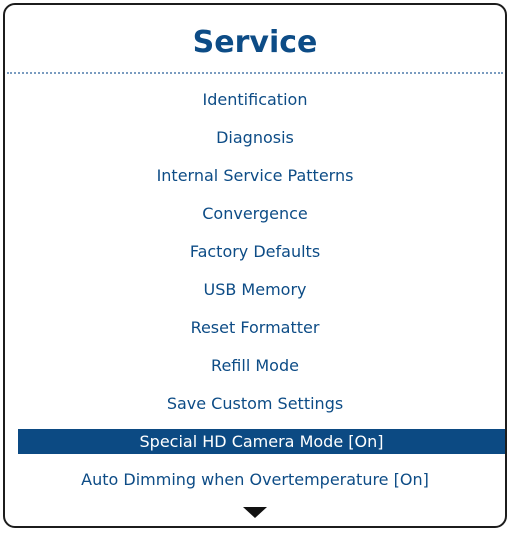 Image resolution: width=515 pixels, height=534 pixels. I want to click on menu-item-refill-mode: Refill Mode, so click(255, 366).